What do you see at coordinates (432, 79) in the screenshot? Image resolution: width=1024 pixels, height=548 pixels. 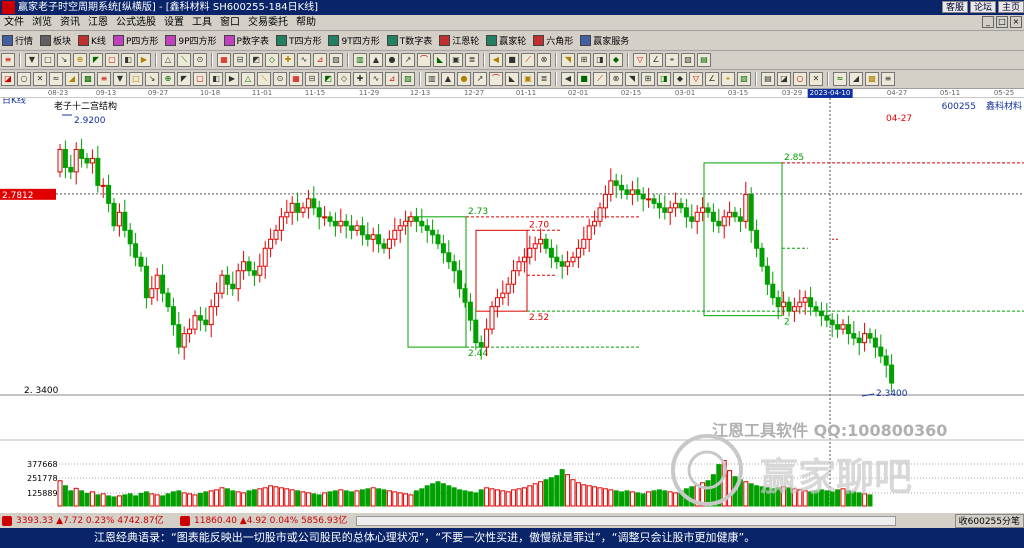 I see `indicator-tool-26-icon: ▥` at bounding box center [432, 79].